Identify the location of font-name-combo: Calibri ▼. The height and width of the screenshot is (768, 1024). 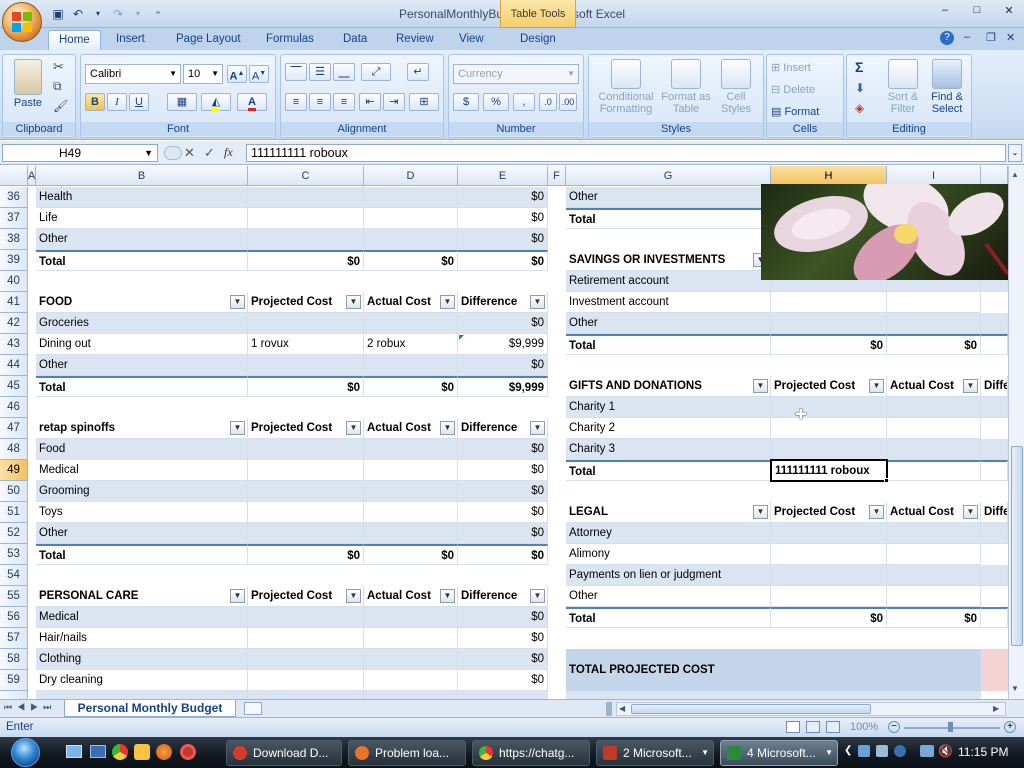
(133, 74).